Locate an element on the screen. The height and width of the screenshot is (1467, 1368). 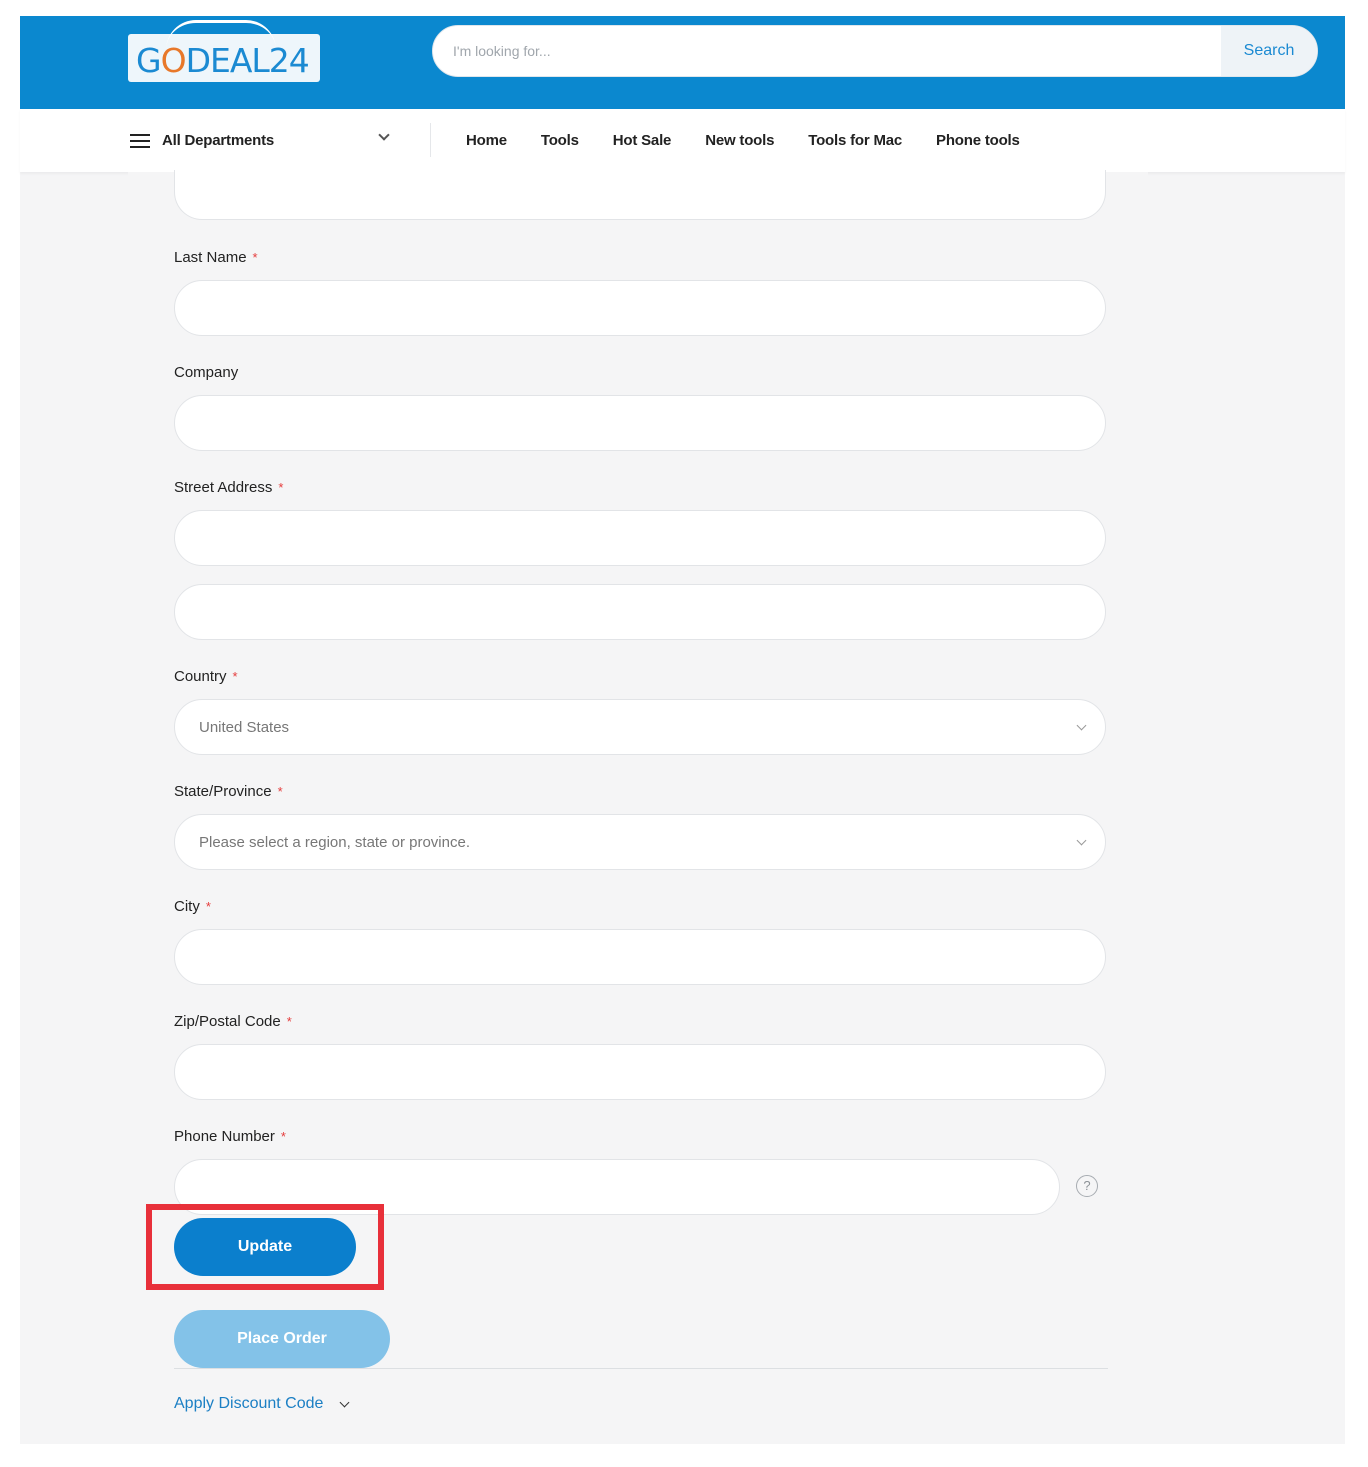
all-departments-menu: All Departments is located at coordinates (265, 140).